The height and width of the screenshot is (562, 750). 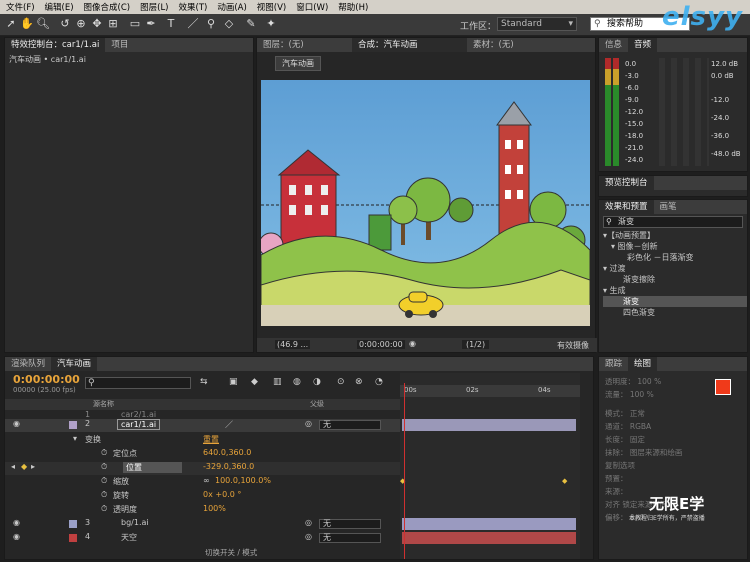 What do you see at coordinates (612, 504) in the screenshot?
I see `aligned-checkbox: 对齐` at bounding box center [612, 504].